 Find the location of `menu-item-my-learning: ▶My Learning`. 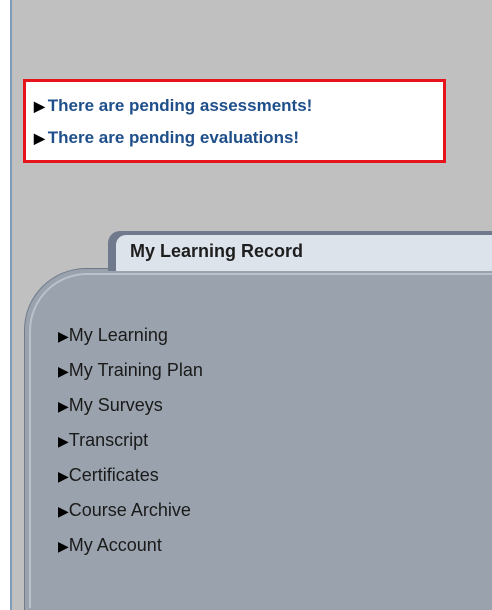

menu-item-my-learning: ▶My Learning is located at coordinates (130, 335).